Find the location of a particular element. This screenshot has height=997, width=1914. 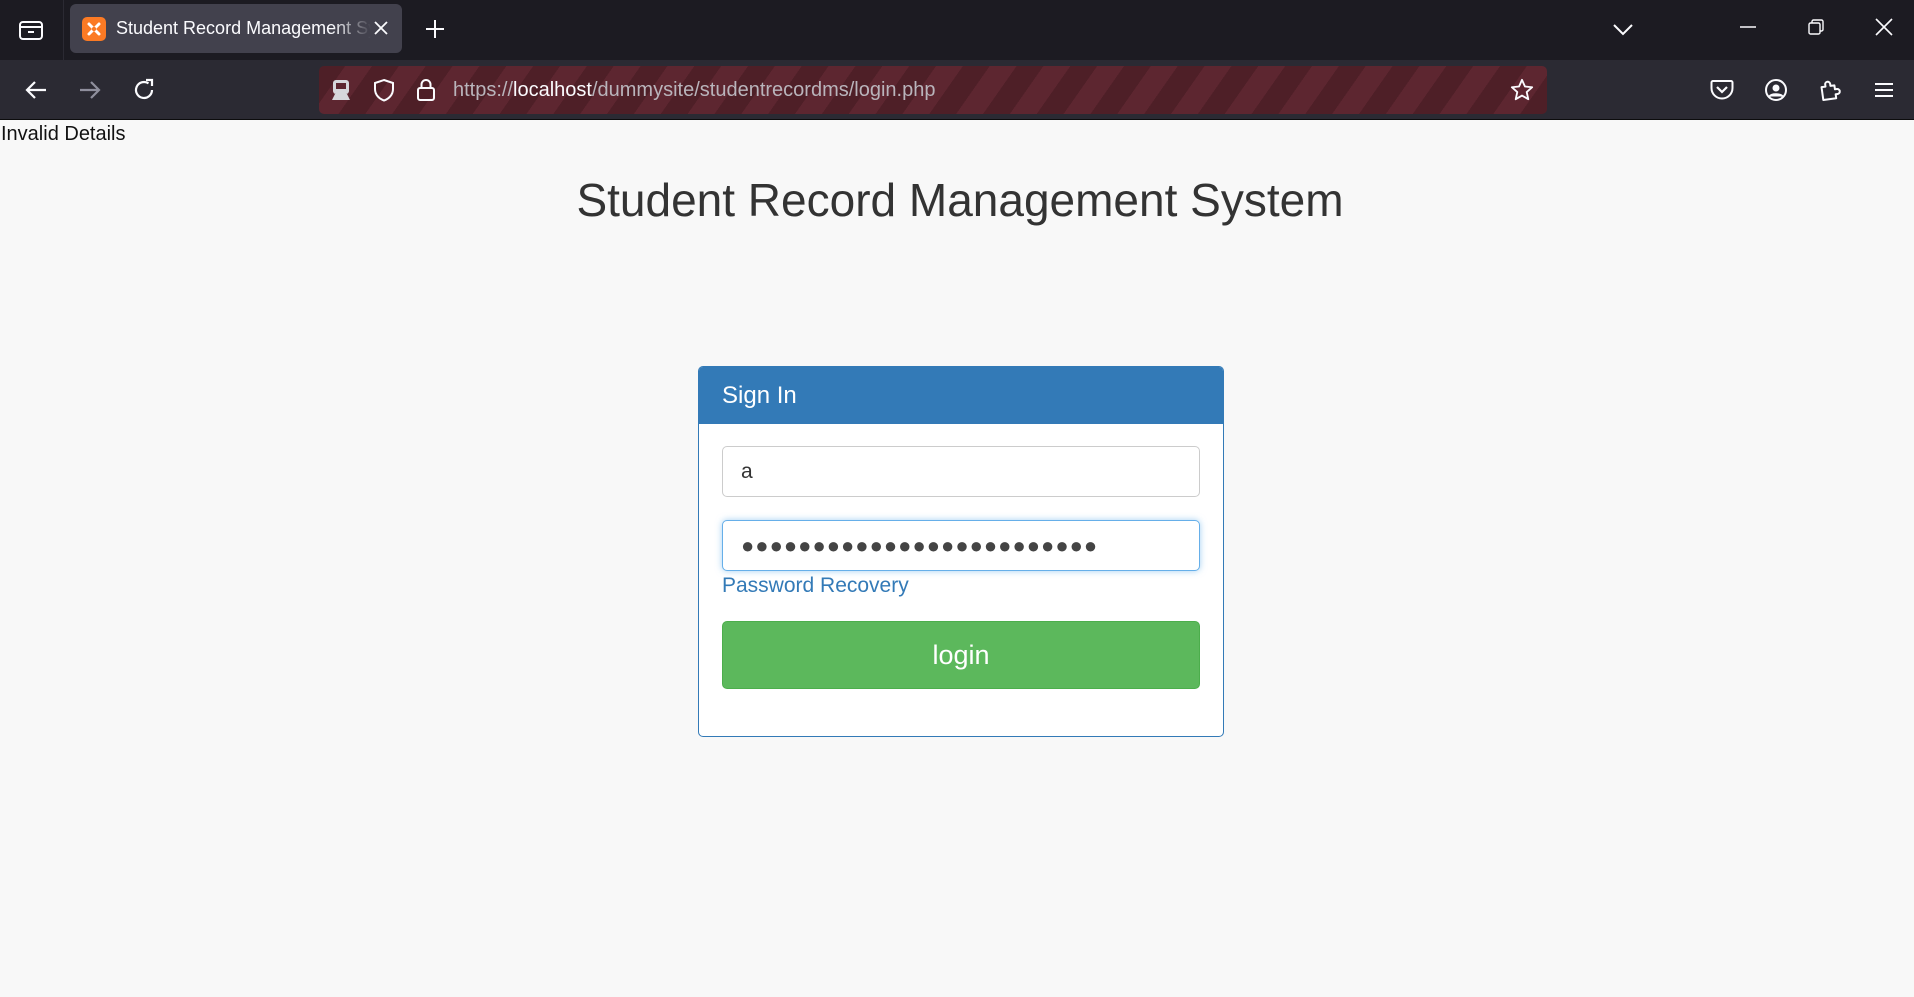

page-title: Student Record Management System is located at coordinates (960, 200).